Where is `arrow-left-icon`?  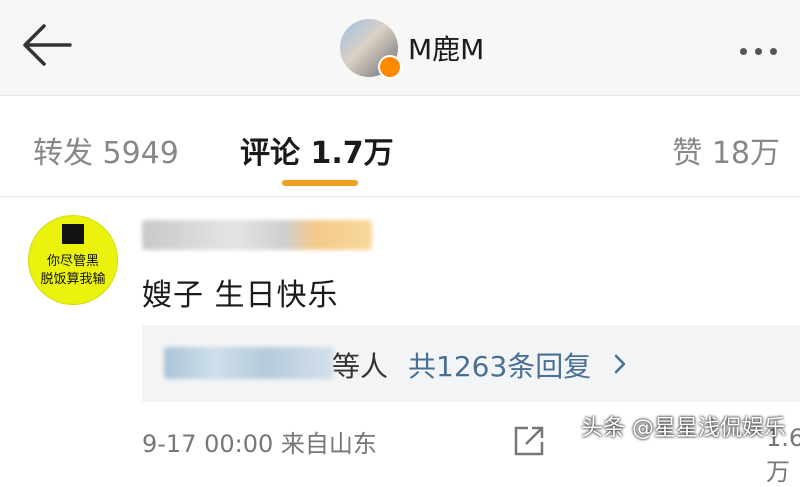
arrow-left-icon is located at coordinates (50, 45).